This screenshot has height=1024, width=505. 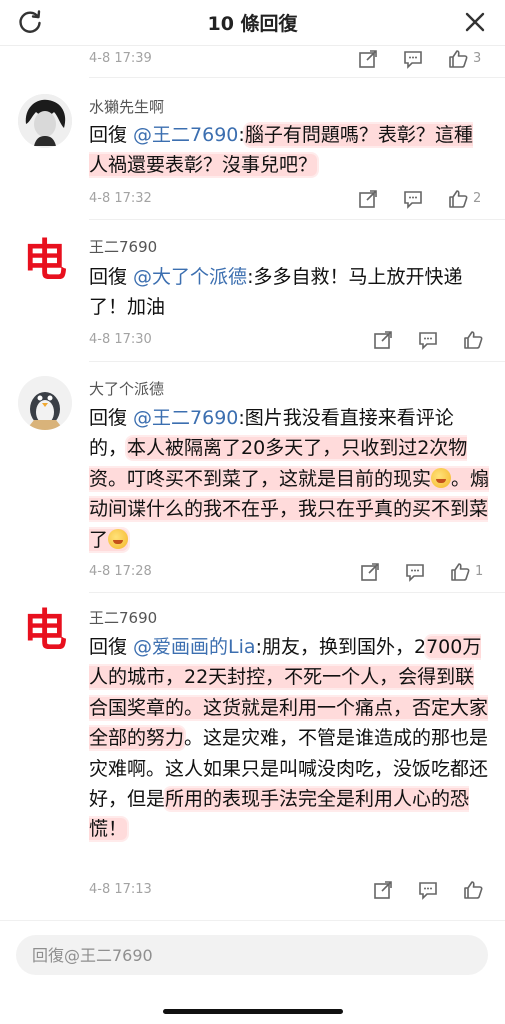 I want to click on comment-username: 大了个派德, so click(x=126, y=388).